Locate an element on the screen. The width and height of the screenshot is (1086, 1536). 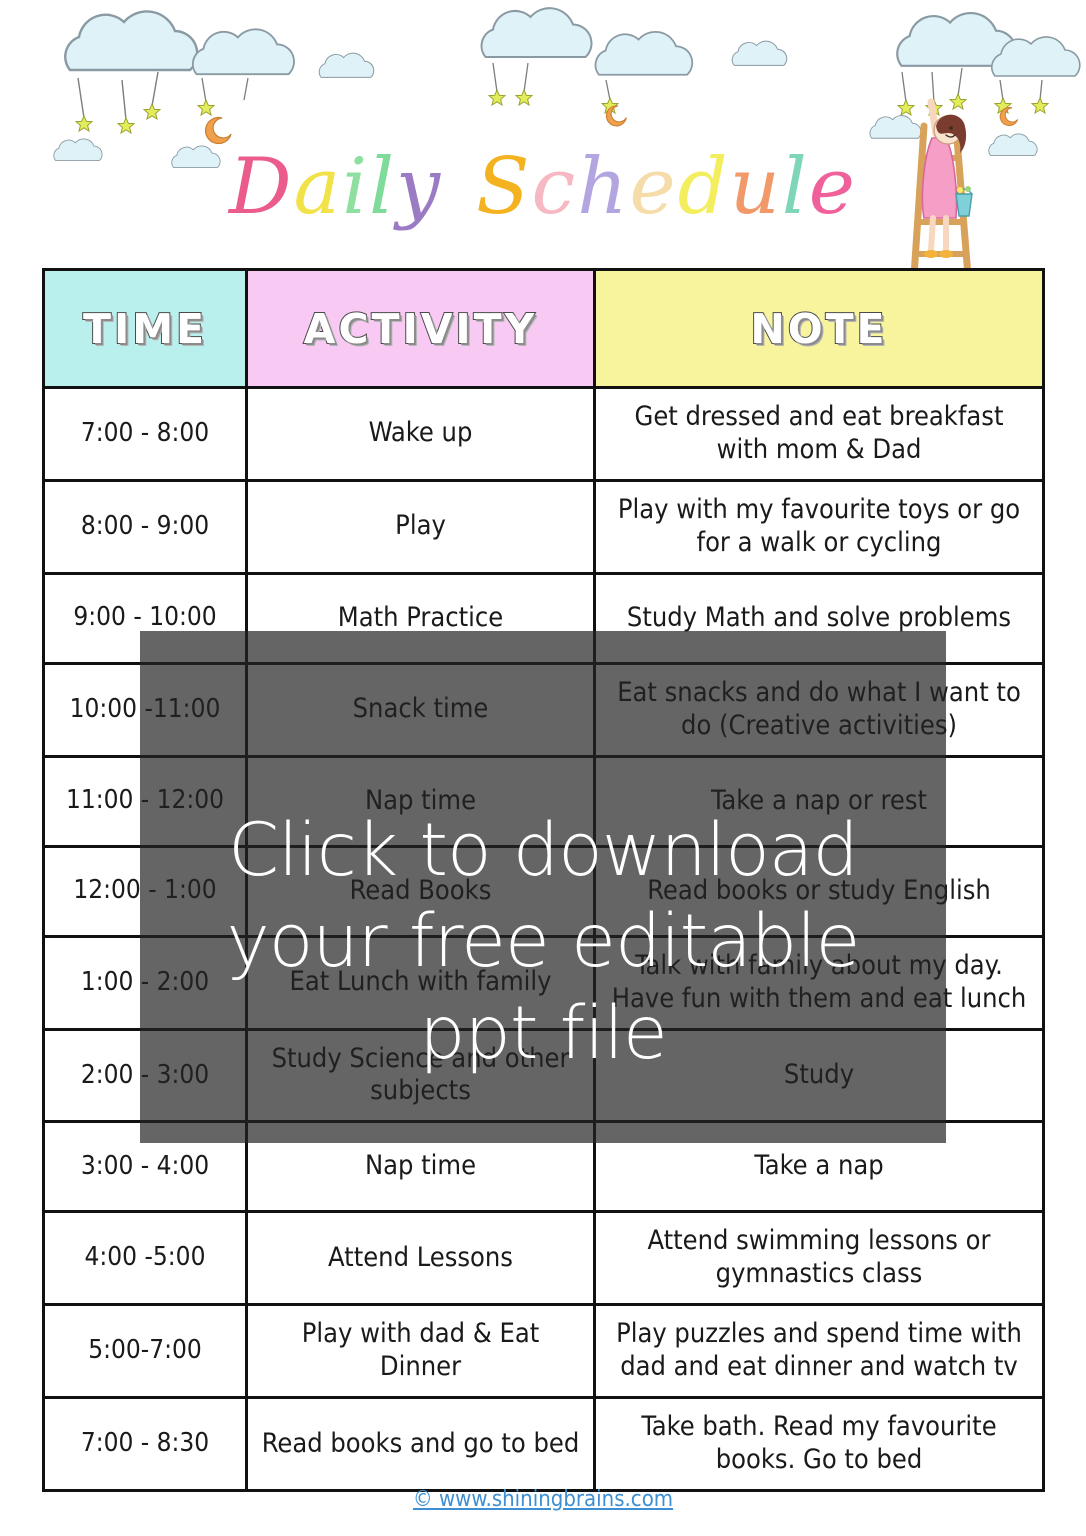
row-time: 7:00 - 8:30 is located at coordinates (145, 1444).